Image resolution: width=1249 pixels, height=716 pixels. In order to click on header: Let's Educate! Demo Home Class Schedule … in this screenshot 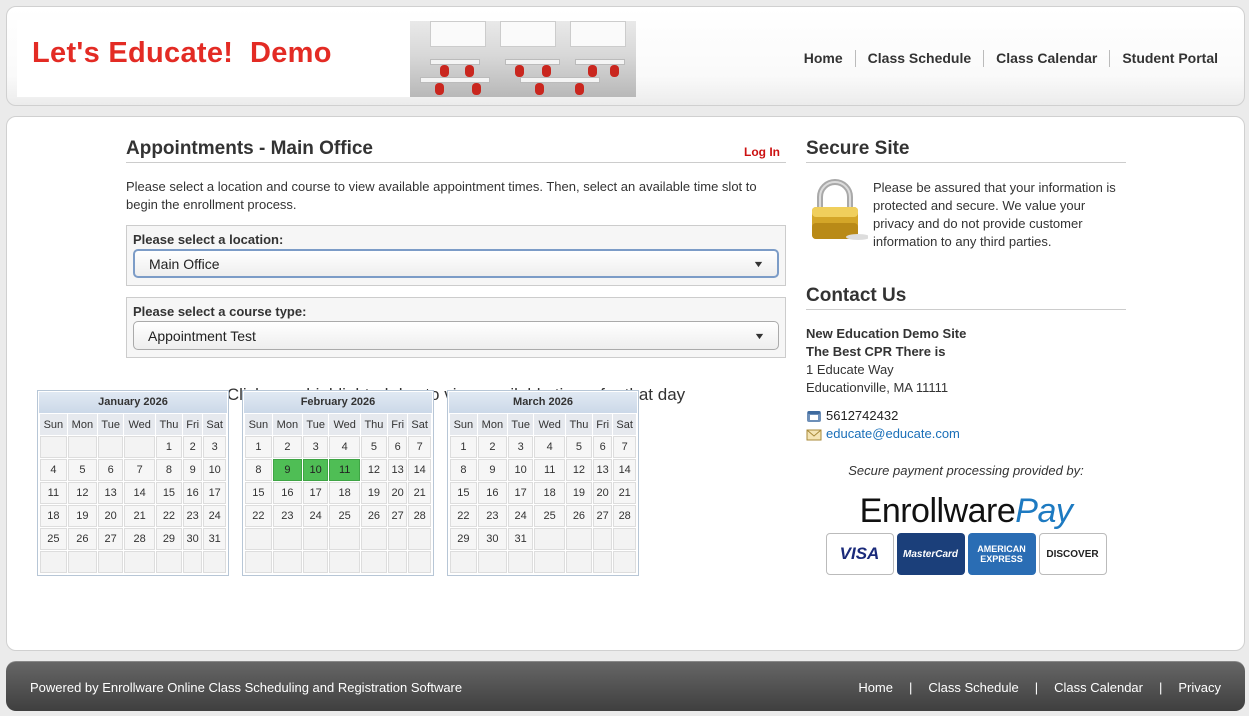, I will do `click(625, 56)`.